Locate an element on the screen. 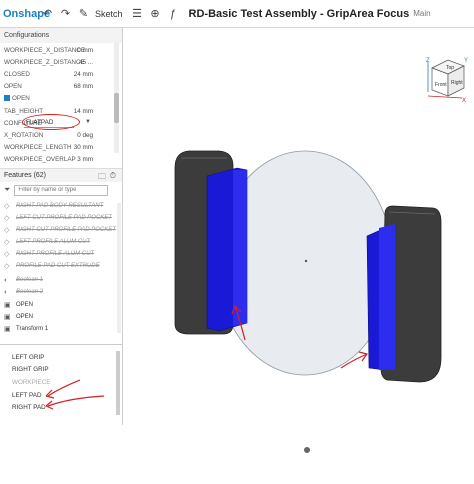 This screenshot has width=474, height=484. view-cube: Top Front Right Z X Y is located at coordinates (447, 79).